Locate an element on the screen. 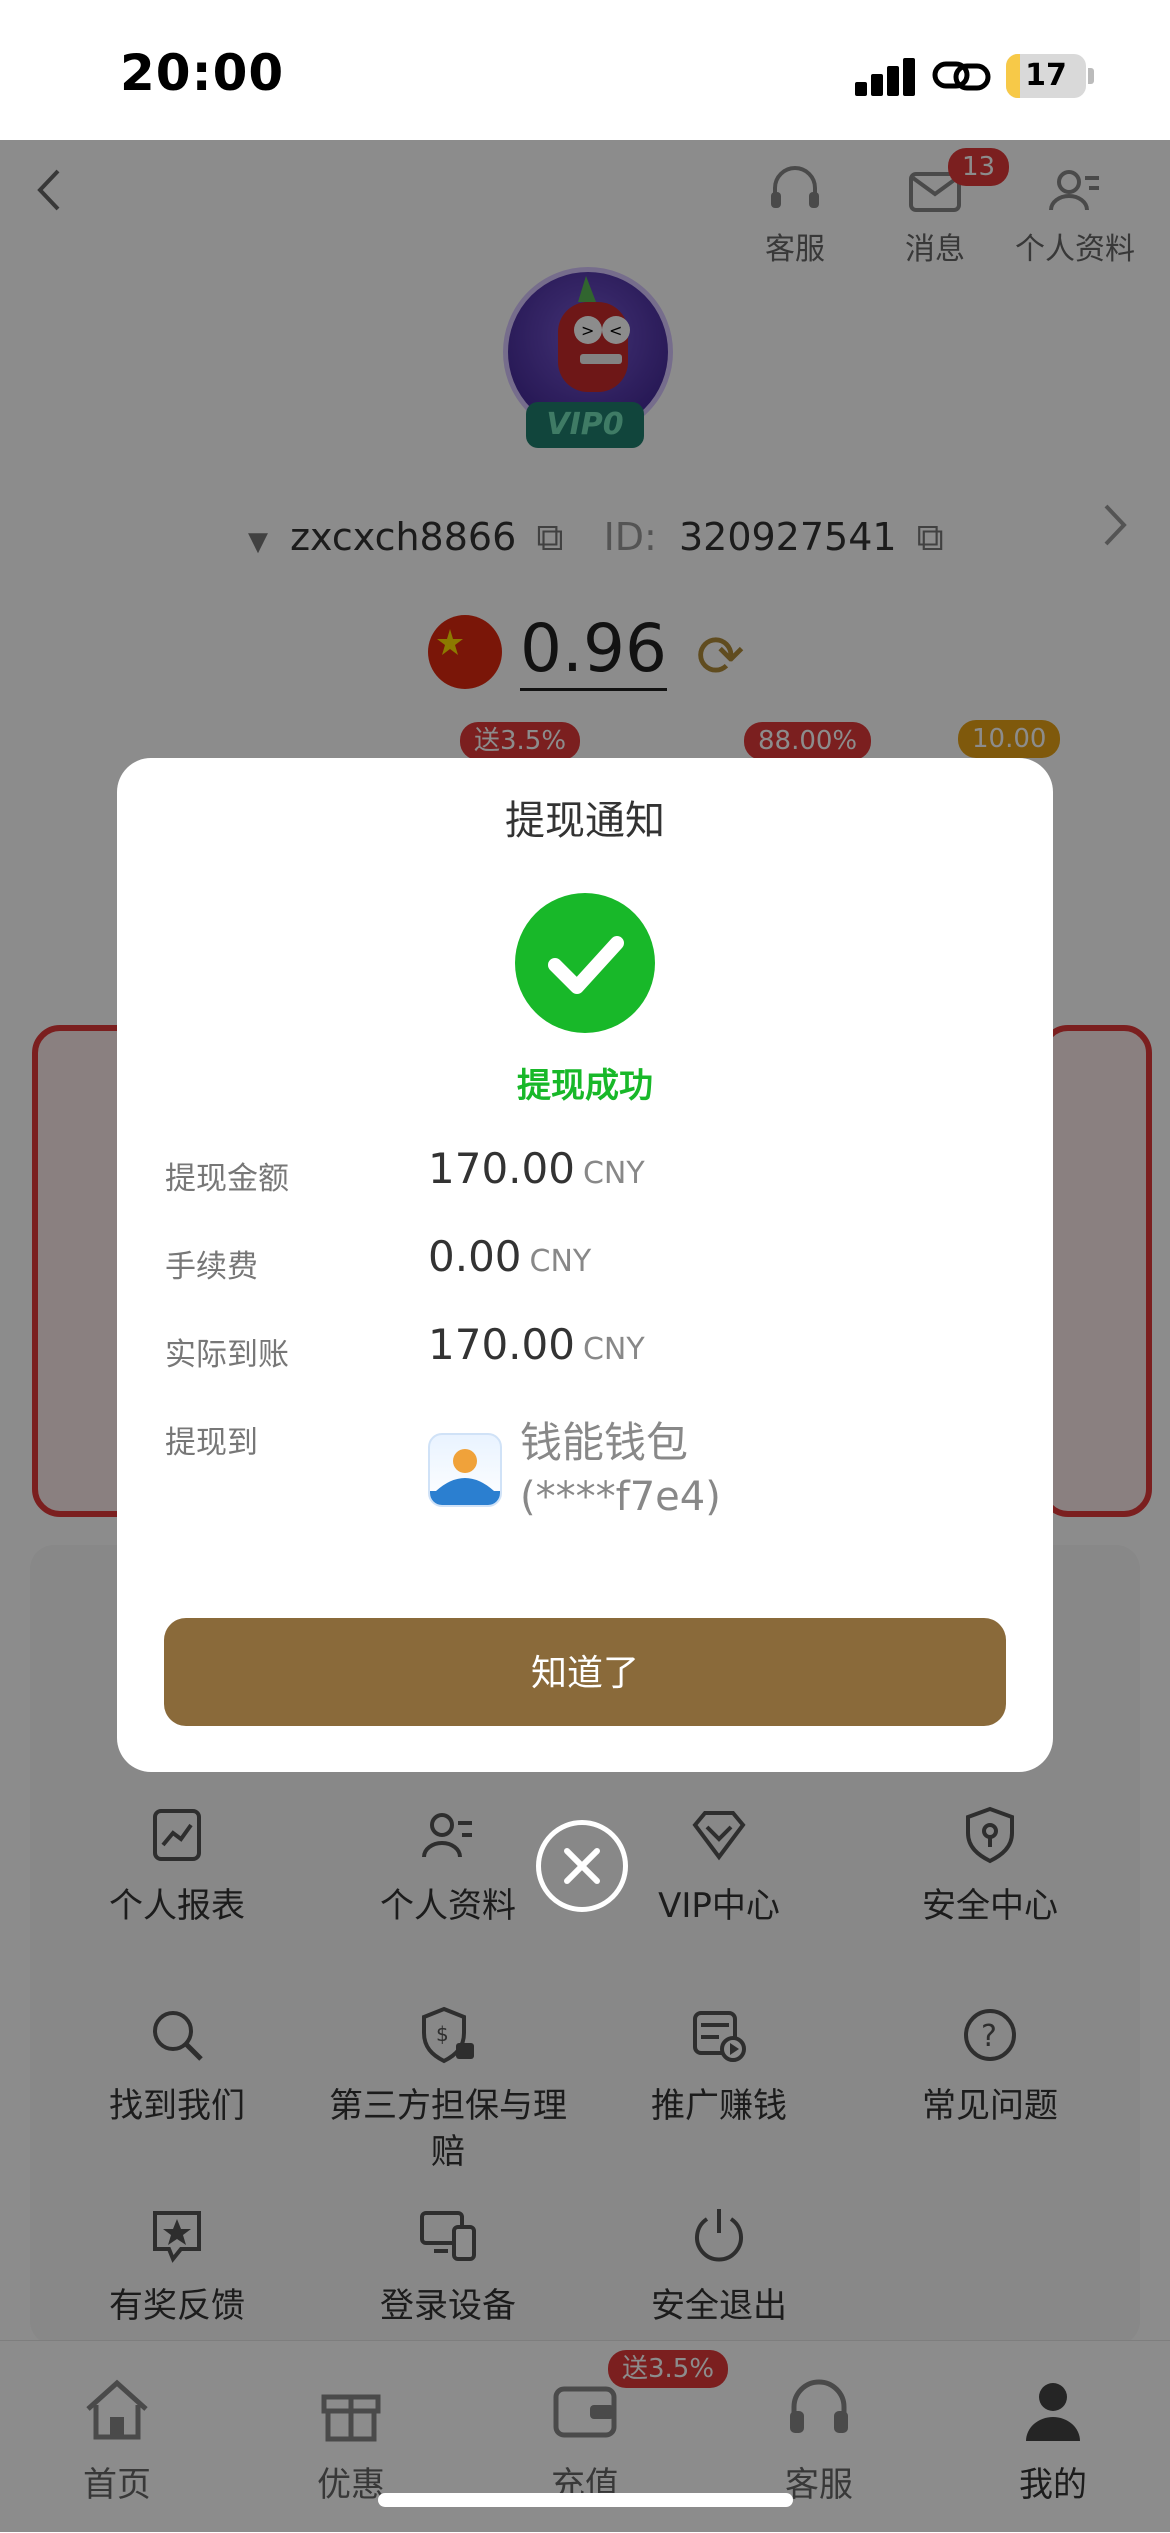 This screenshot has height=2533, width=1170. amount-value: 170.00 is located at coordinates (501, 1168).